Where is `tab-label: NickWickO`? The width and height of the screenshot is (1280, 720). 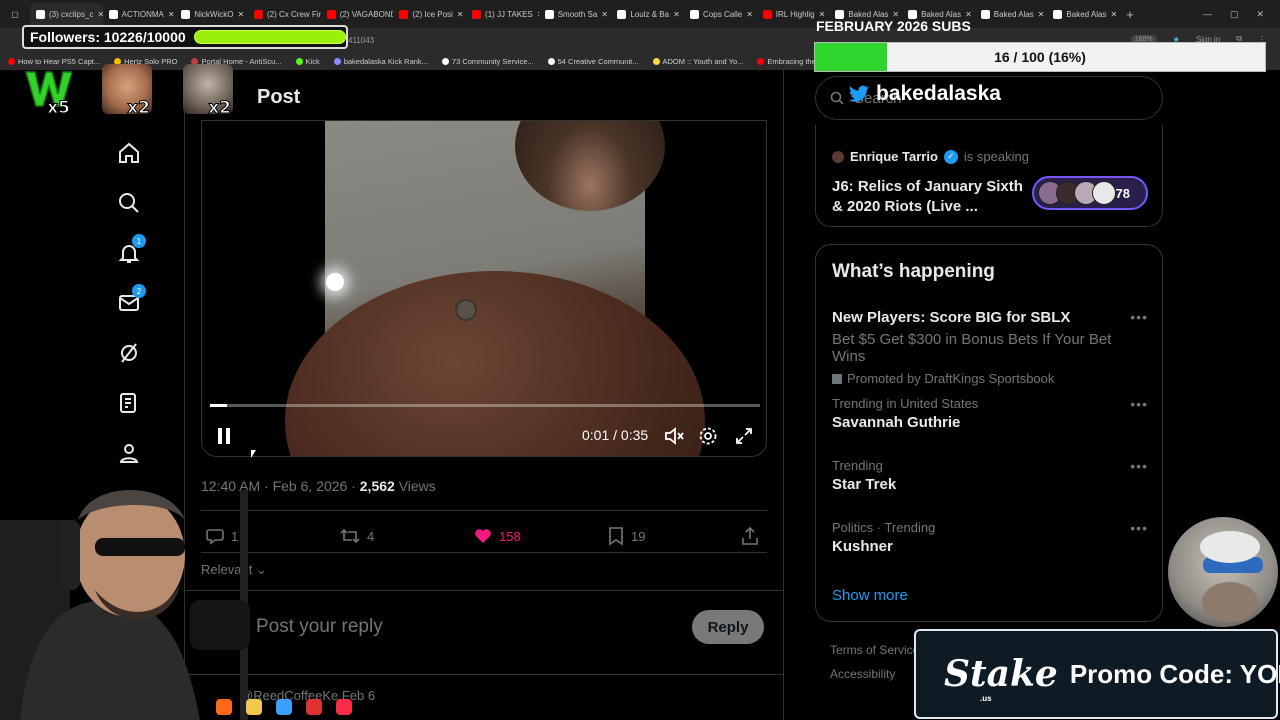
tab-label: NickWickO is located at coordinates (214, 14).